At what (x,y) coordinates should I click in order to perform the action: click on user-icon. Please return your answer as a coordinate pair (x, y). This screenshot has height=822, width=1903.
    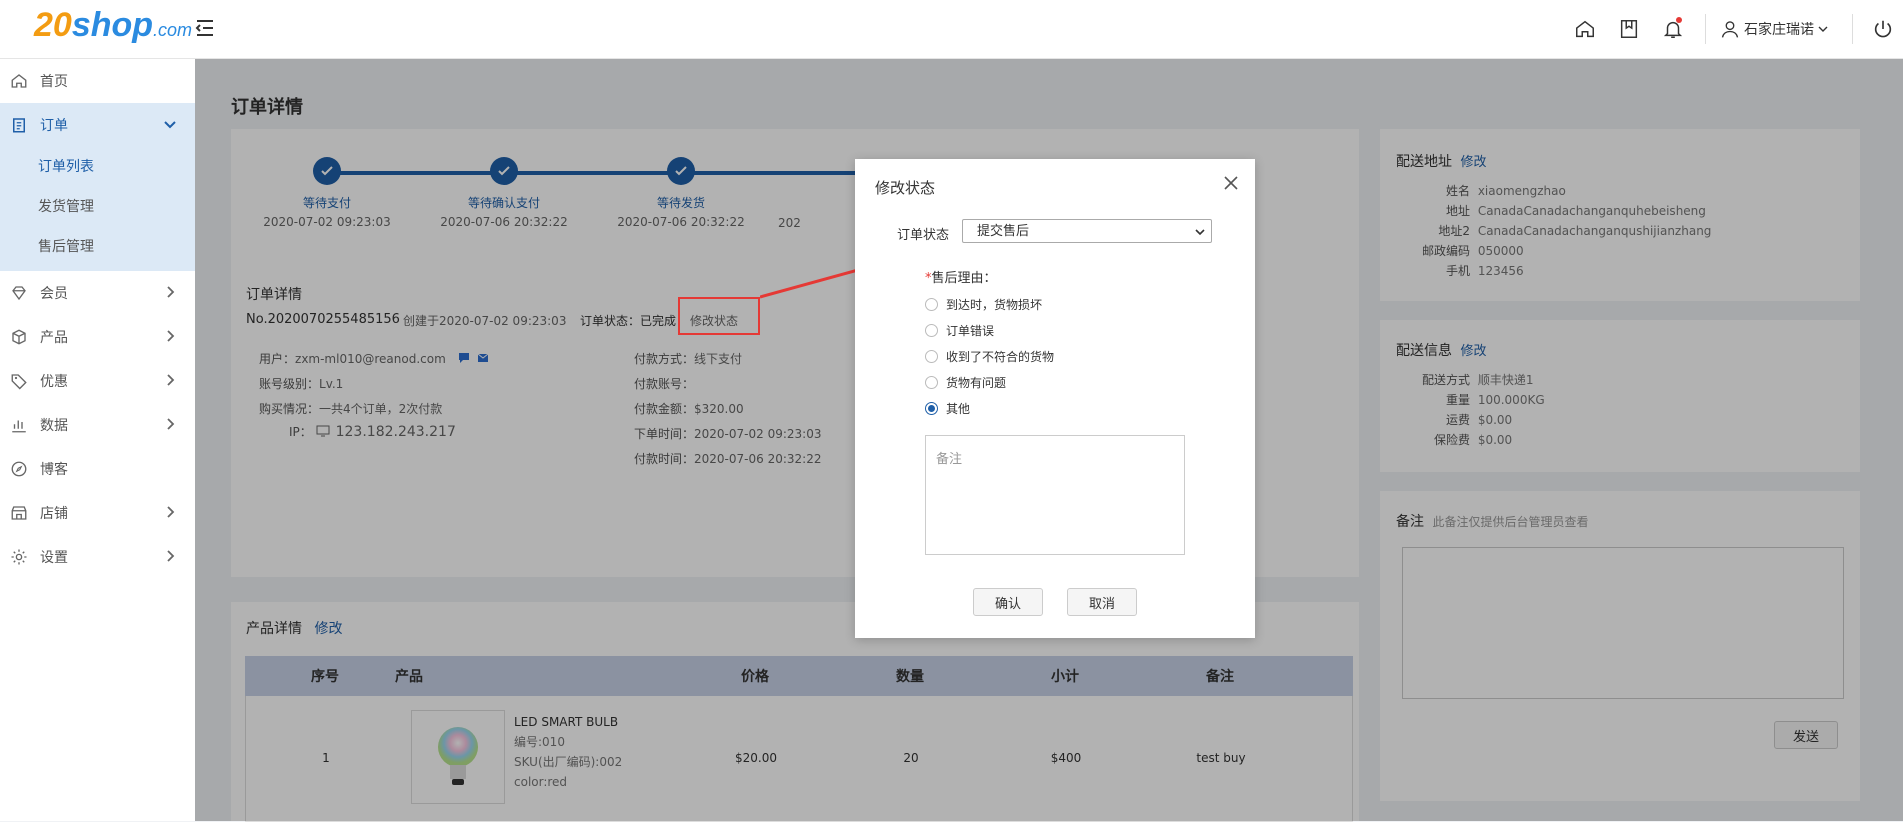
    Looking at the image, I should click on (1730, 29).